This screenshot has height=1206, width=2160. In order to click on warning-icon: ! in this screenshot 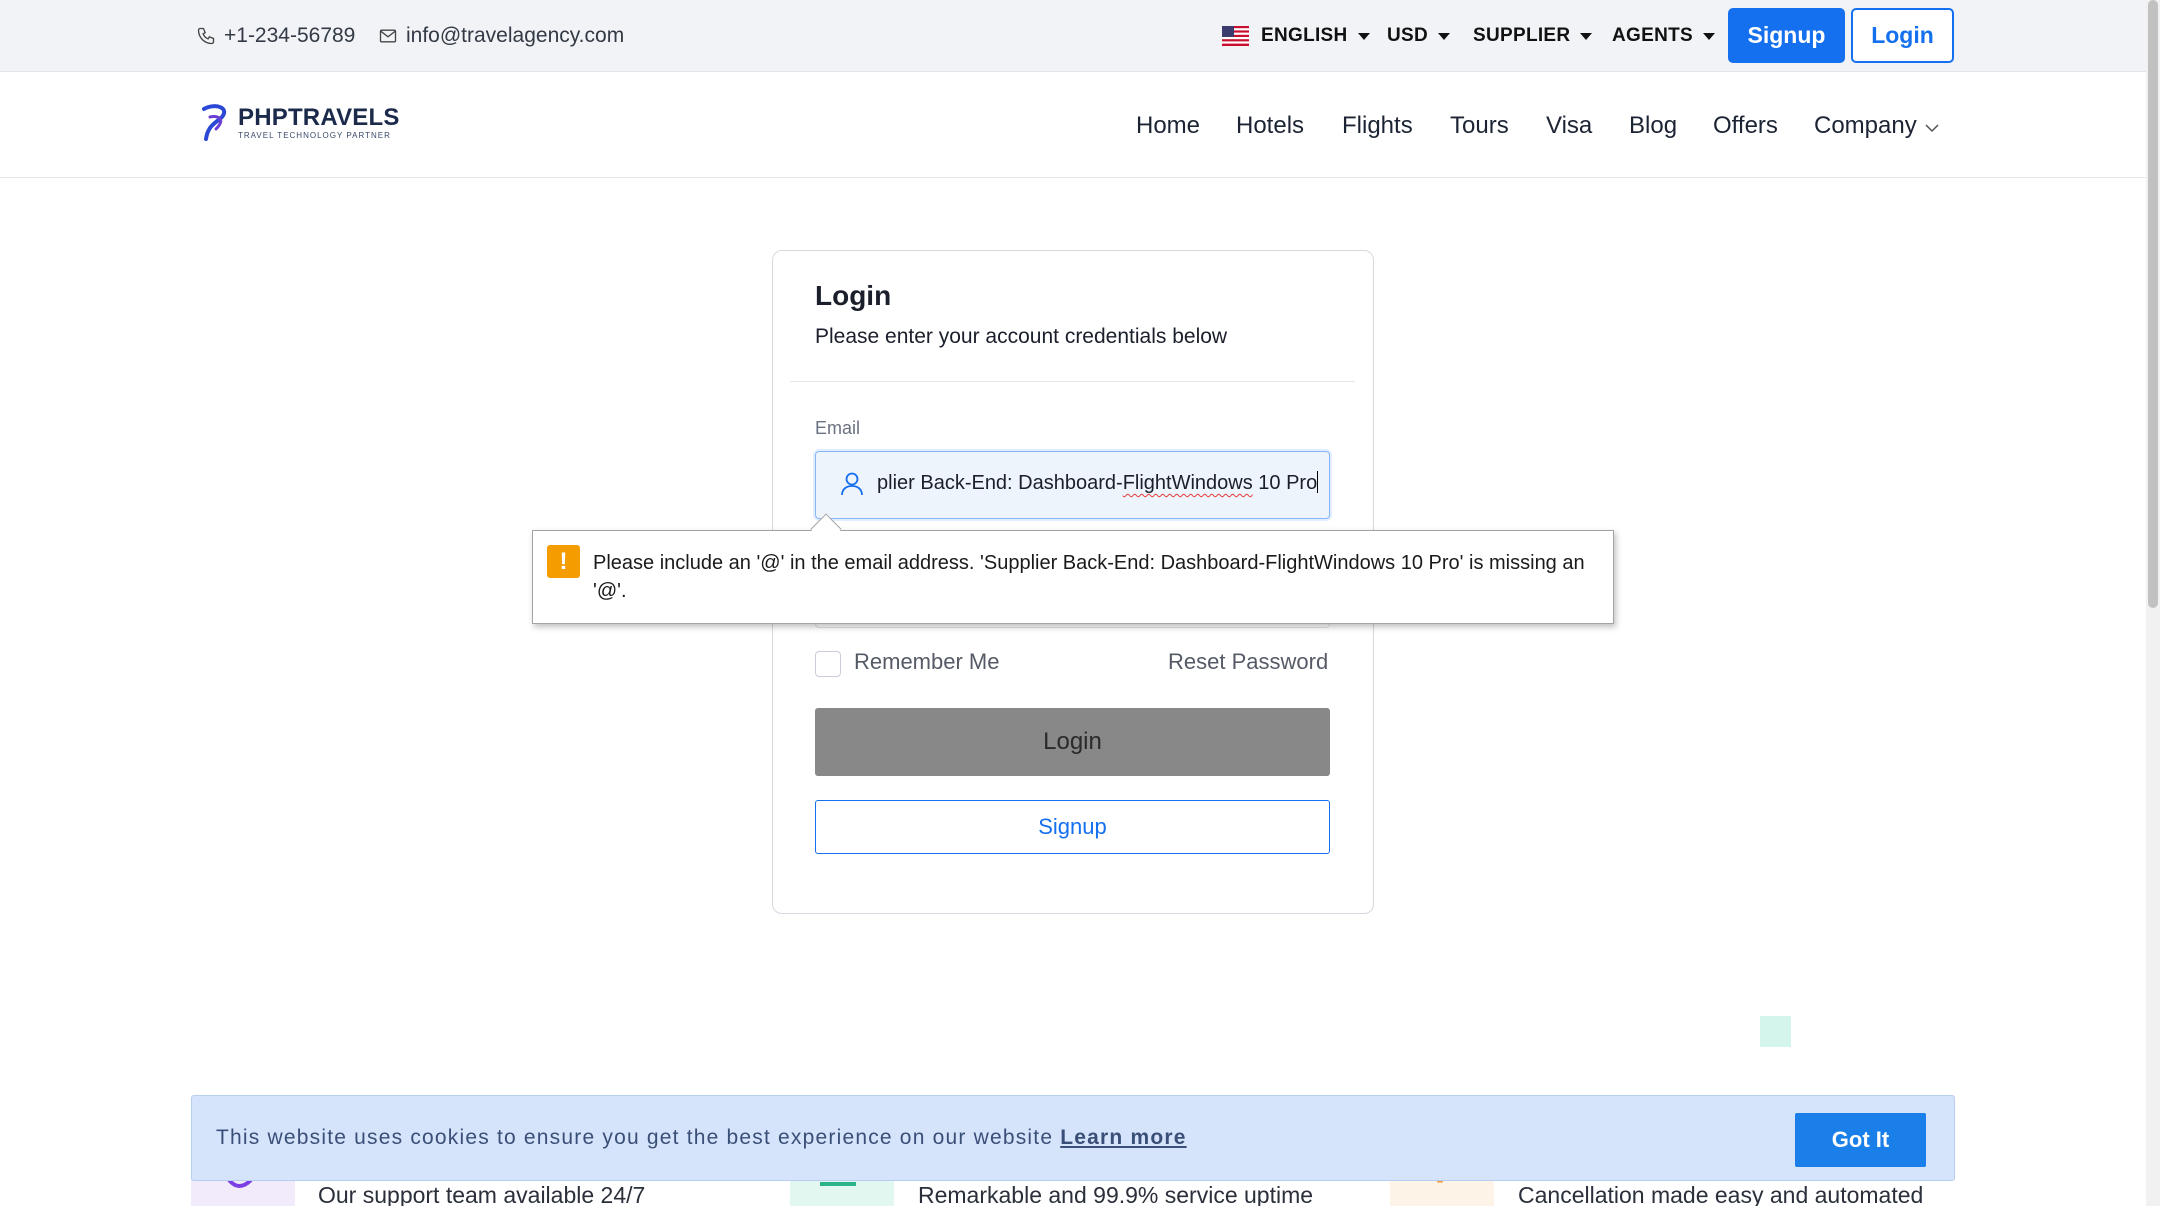, I will do `click(563, 561)`.